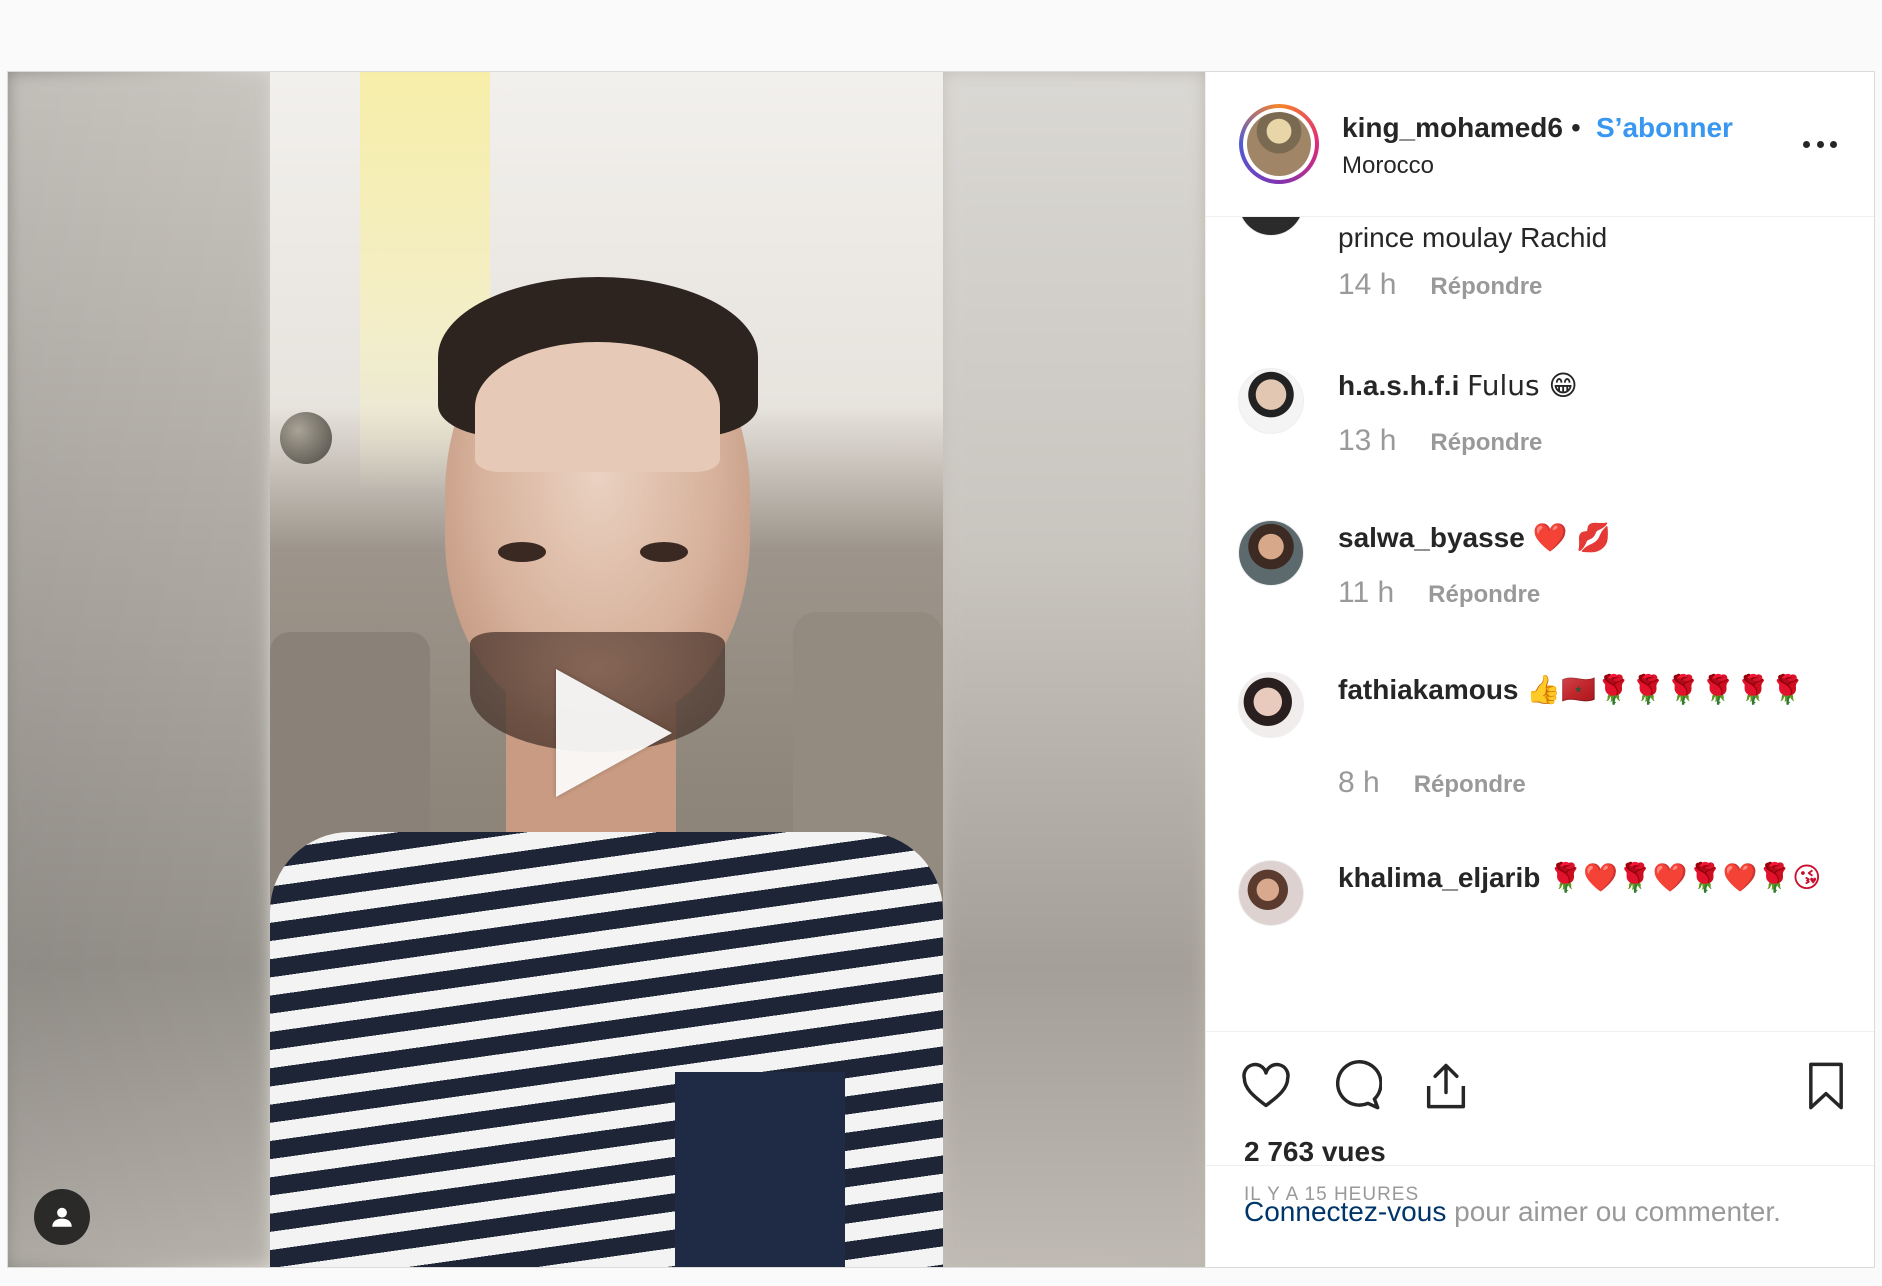  Describe the element at coordinates (1580, 877) in the screenshot. I see `comment-text: khalima_eljarib 🌹❤️🌹❤️🌹❤️🌹😘` at that location.